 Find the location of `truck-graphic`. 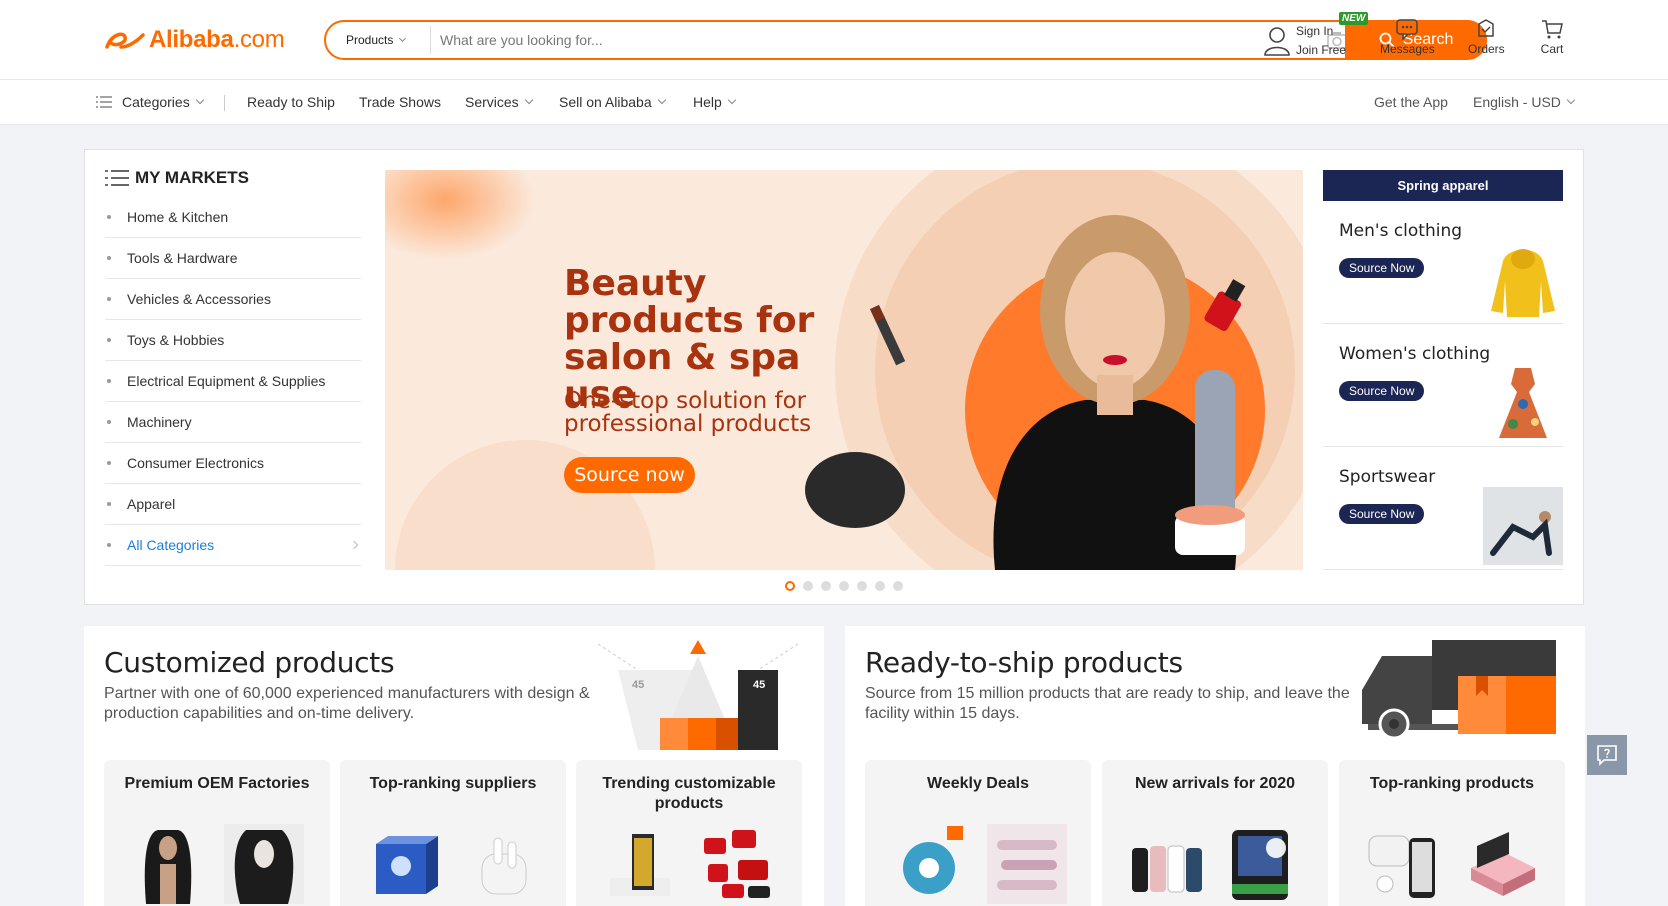

truck-graphic is located at coordinates (1459, 690).